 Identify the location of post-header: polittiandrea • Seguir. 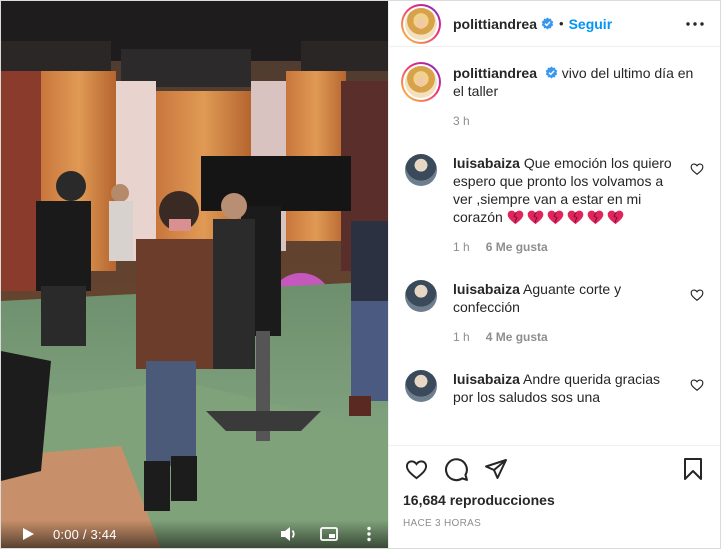
(554, 24).